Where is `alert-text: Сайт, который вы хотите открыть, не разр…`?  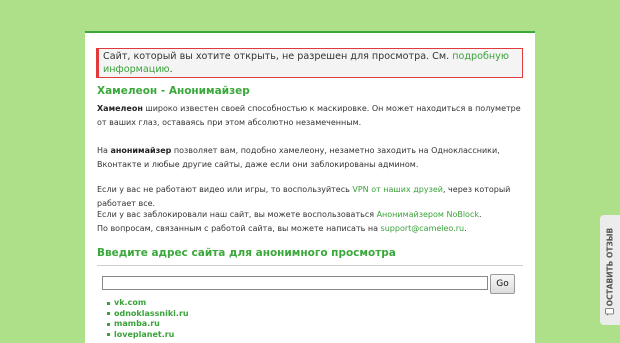
alert-text: Сайт, который вы хотите открыть, не разр… is located at coordinates (276, 56).